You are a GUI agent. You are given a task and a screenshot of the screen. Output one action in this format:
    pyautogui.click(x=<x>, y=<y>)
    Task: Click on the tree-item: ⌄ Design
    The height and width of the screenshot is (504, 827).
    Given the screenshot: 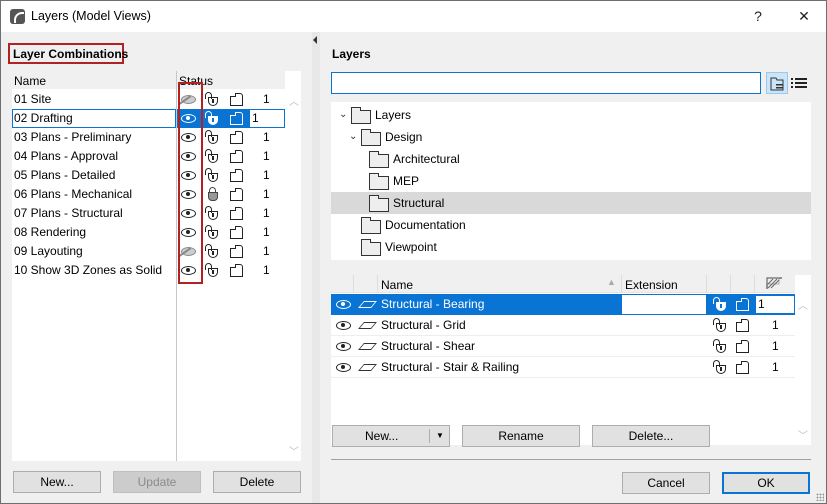 What is the action you would take?
    pyautogui.click(x=571, y=137)
    